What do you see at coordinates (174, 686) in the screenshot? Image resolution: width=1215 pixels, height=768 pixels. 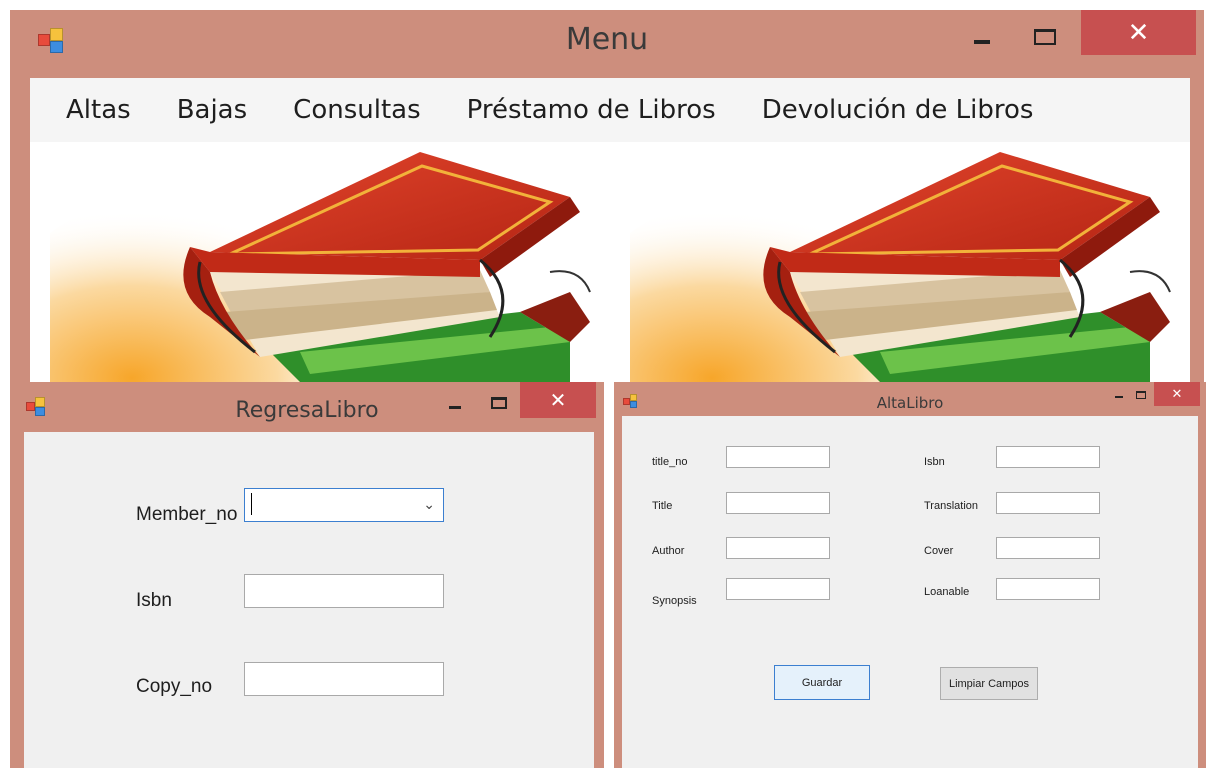 I see `copy-no-label: Copy_no` at bounding box center [174, 686].